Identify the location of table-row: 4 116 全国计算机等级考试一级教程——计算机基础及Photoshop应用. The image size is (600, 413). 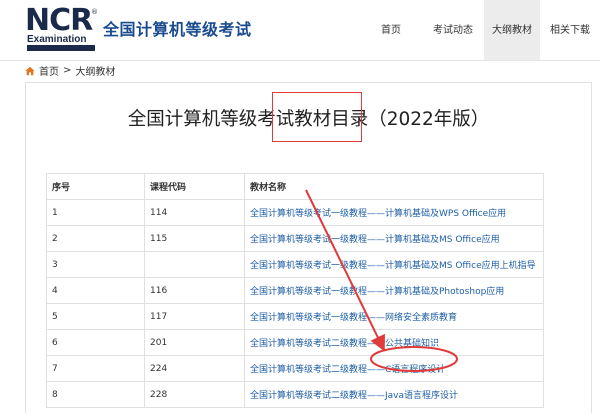
(295, 290).